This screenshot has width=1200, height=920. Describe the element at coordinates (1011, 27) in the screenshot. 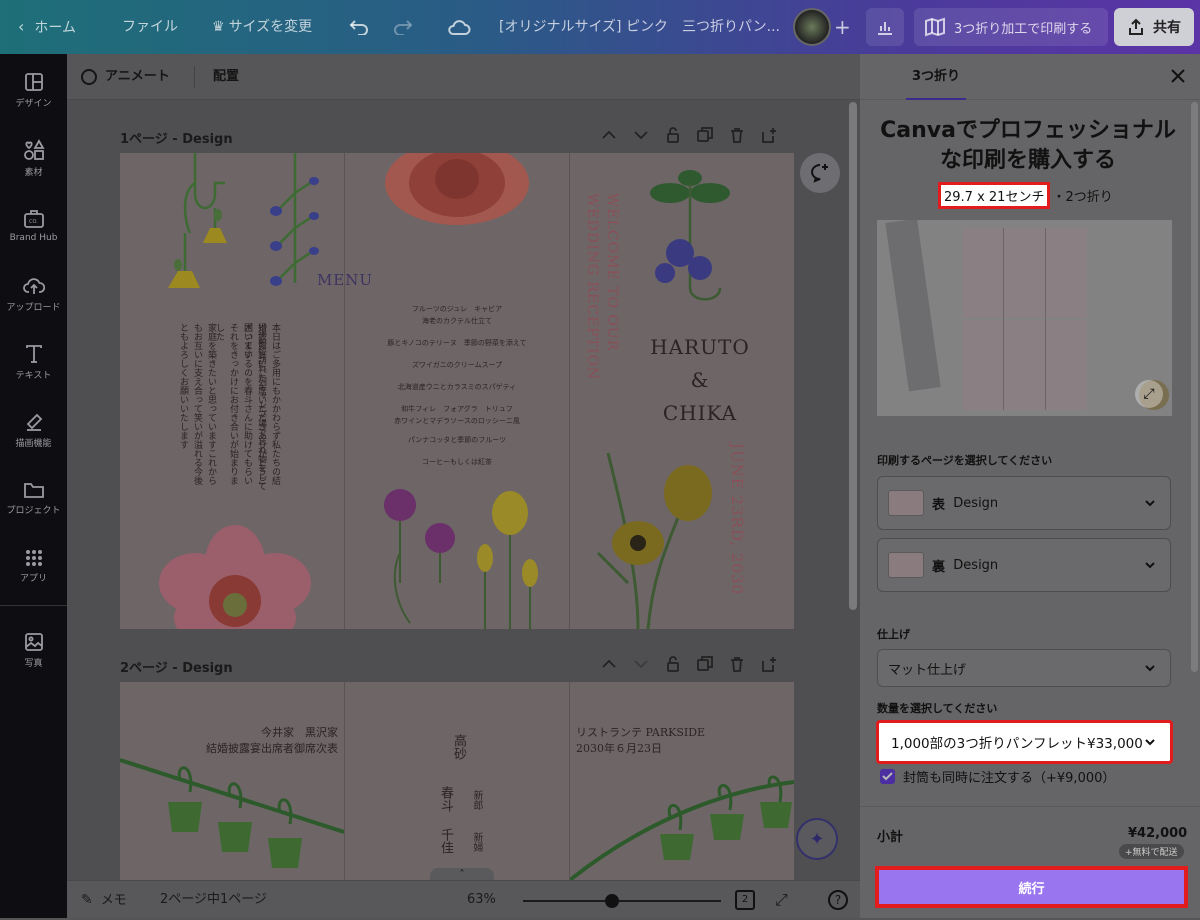

I see `print-trifold-button: 3つ折り加工で印刷する` at that location.